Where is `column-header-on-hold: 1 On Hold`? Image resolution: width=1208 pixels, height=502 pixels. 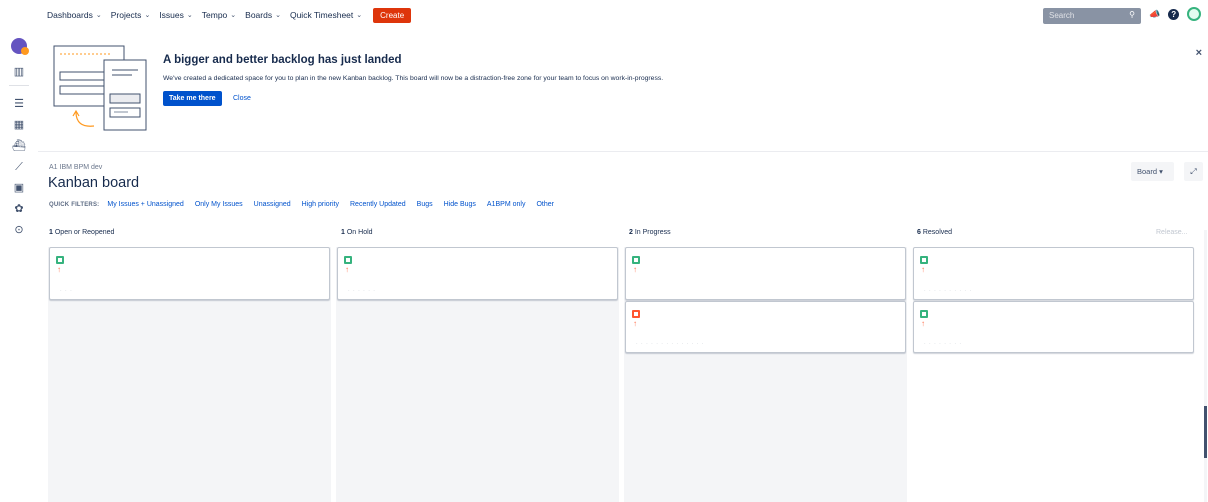 column-header-on-hold: 1 On Hold is located at coordinates (357, 232).